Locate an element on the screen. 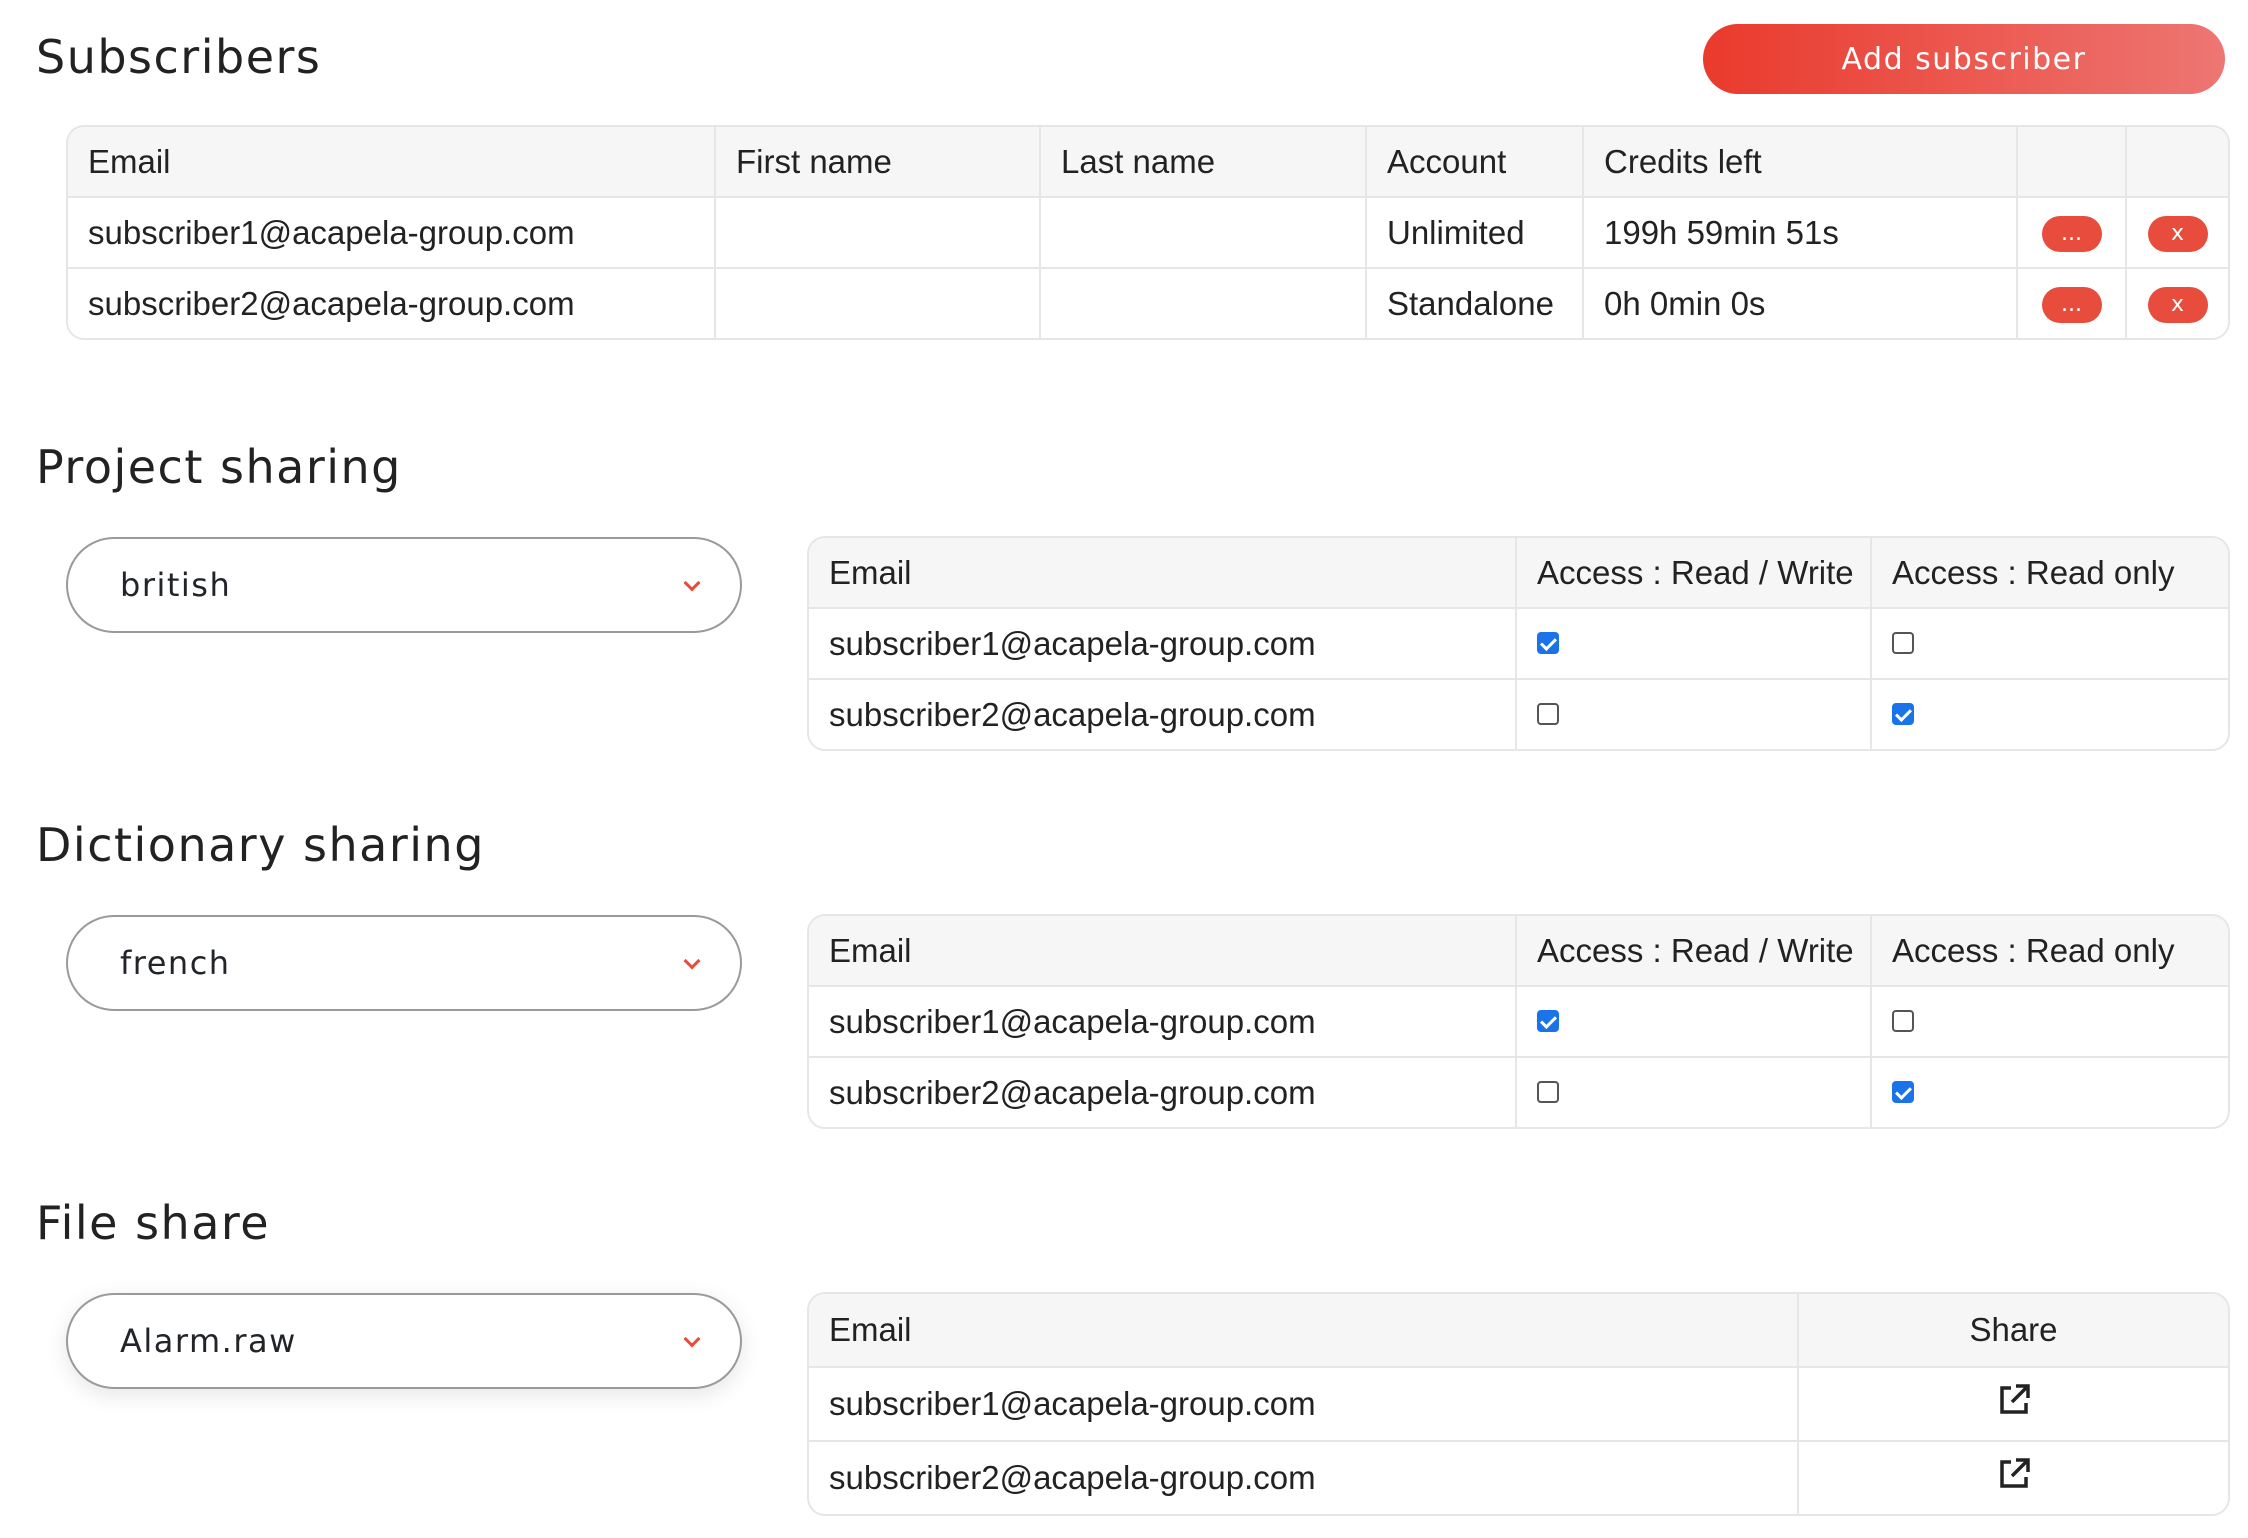 The height and width of the screenshot is (1538, 2248). dictionary-select: french is located at coordinates (404, 963).